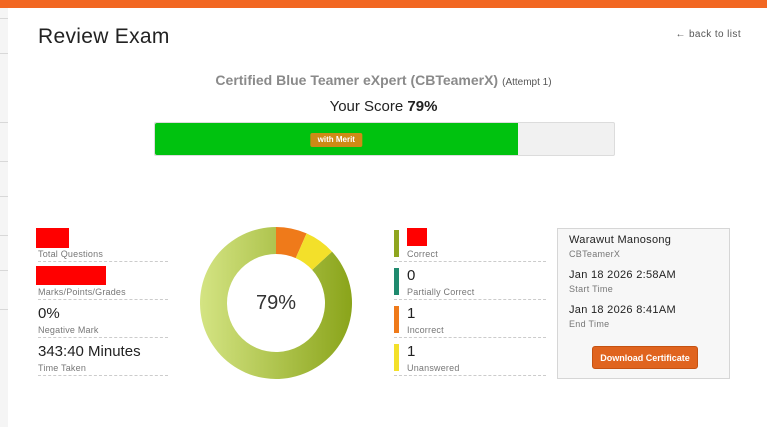  I want to click on stat-label: Negative Mark, so click(68, 330).